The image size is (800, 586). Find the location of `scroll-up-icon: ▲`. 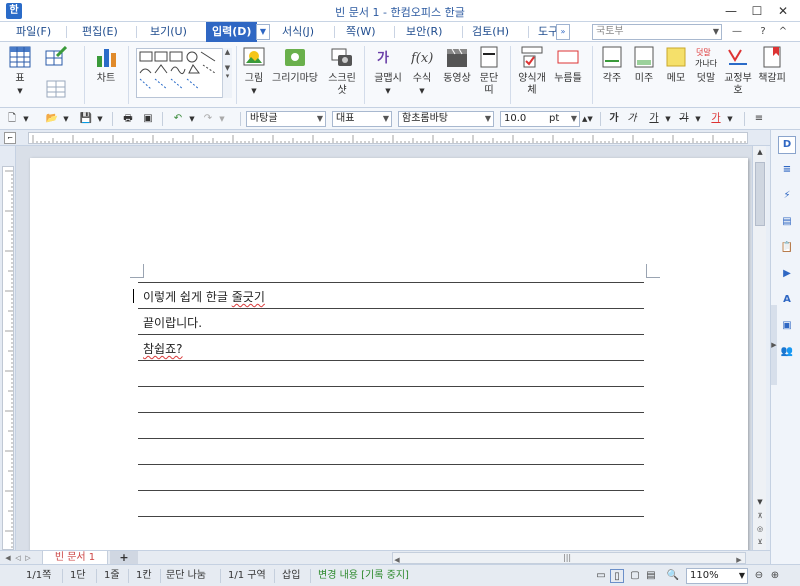

scroll-up-icon: ▲ is located at coordinates (760, 152).